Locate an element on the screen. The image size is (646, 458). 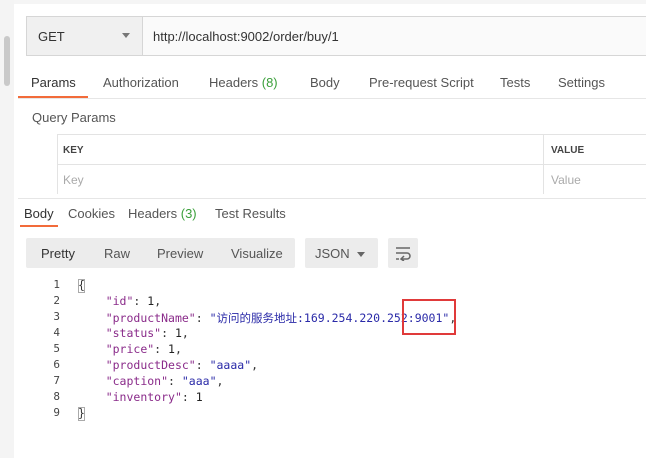
line-number: 3 is located at coordinates (56, 316).